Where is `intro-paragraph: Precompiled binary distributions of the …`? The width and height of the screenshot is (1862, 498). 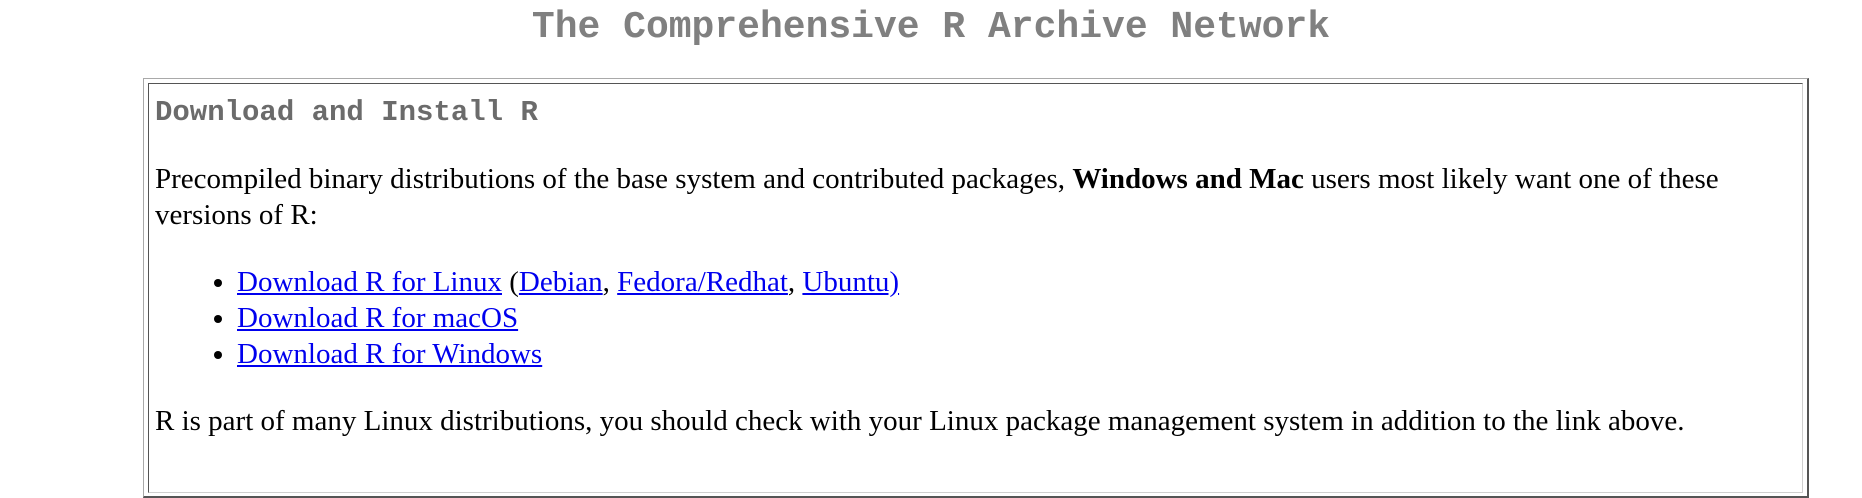
intro-paragraph: Precompiled binary distributions of the … is located at coordinates (975, 197).